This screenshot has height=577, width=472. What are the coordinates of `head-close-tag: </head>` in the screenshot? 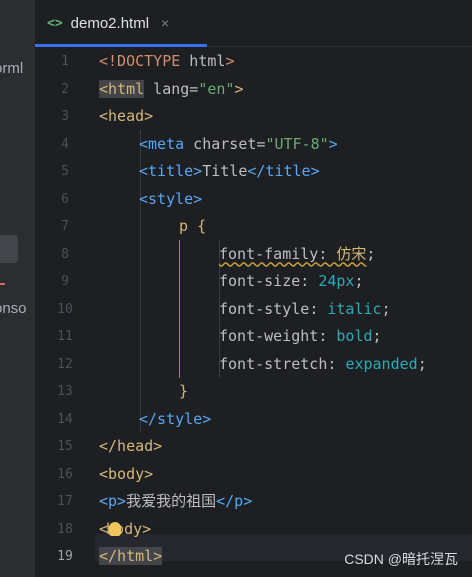 It's located at (131, 446).